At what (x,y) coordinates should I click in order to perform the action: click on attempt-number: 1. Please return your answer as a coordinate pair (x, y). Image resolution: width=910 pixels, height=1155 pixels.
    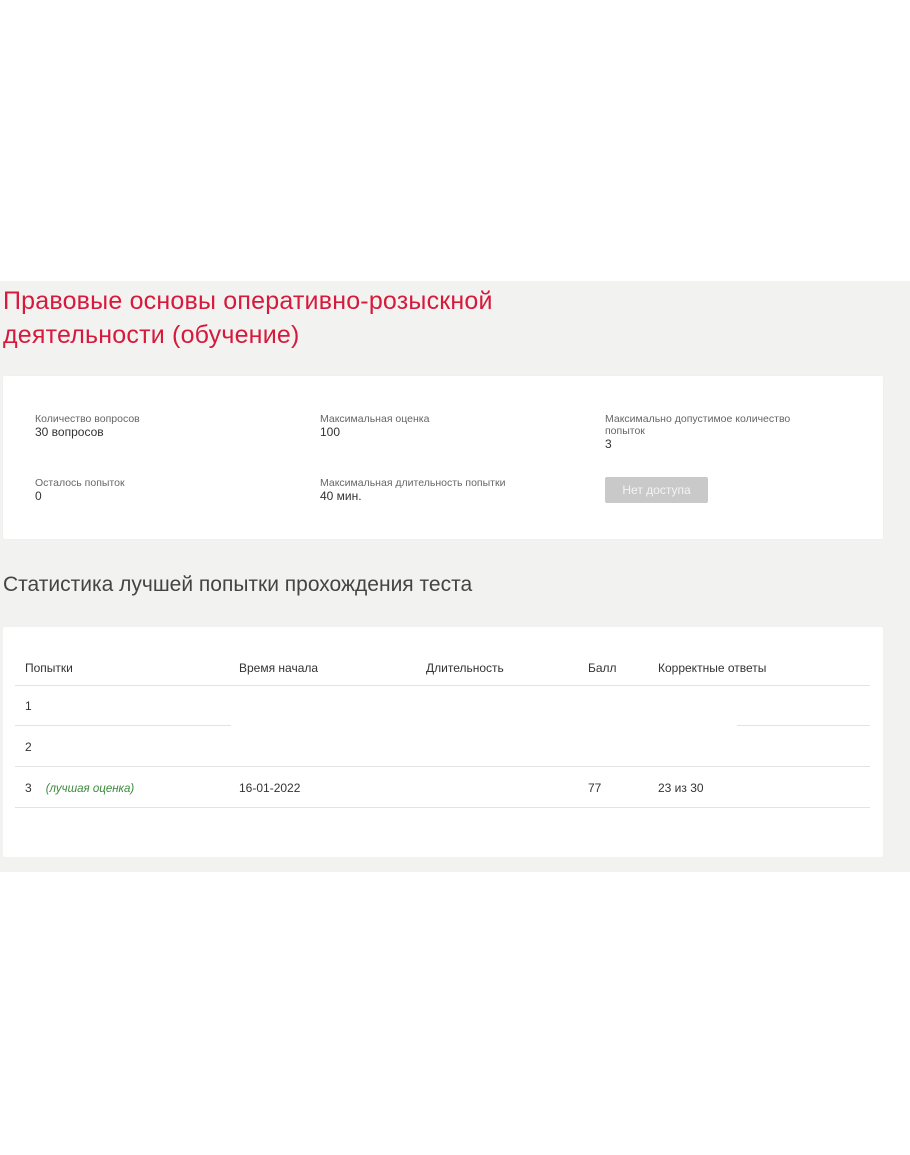
    Looking at the image, I should click on (28, 706).